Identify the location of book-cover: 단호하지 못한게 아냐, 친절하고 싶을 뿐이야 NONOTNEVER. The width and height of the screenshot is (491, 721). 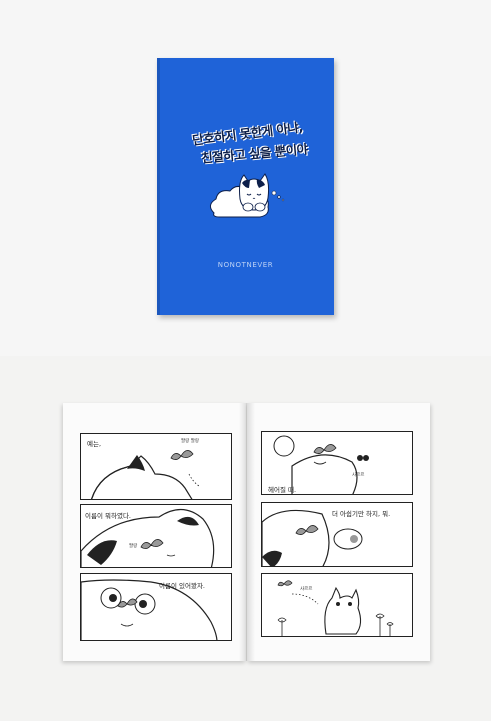
(245, 186).